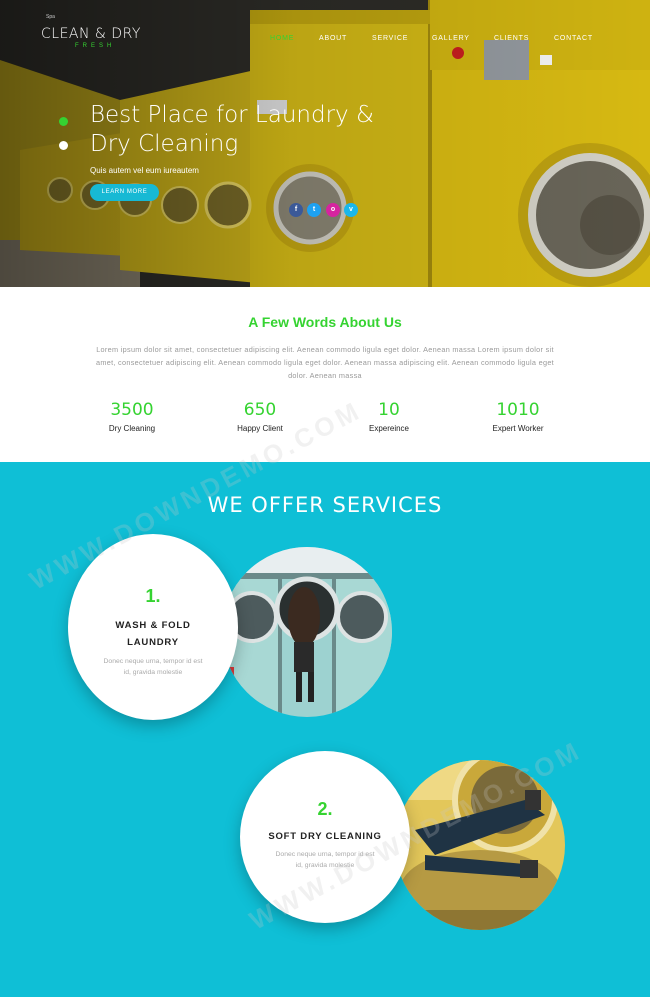 The image size is (650, 997). What do you see at coordinates (325, 505) in the screenshot?
I see `services-title: WE OFFER SERVICES` at bounding box center [325, 505].